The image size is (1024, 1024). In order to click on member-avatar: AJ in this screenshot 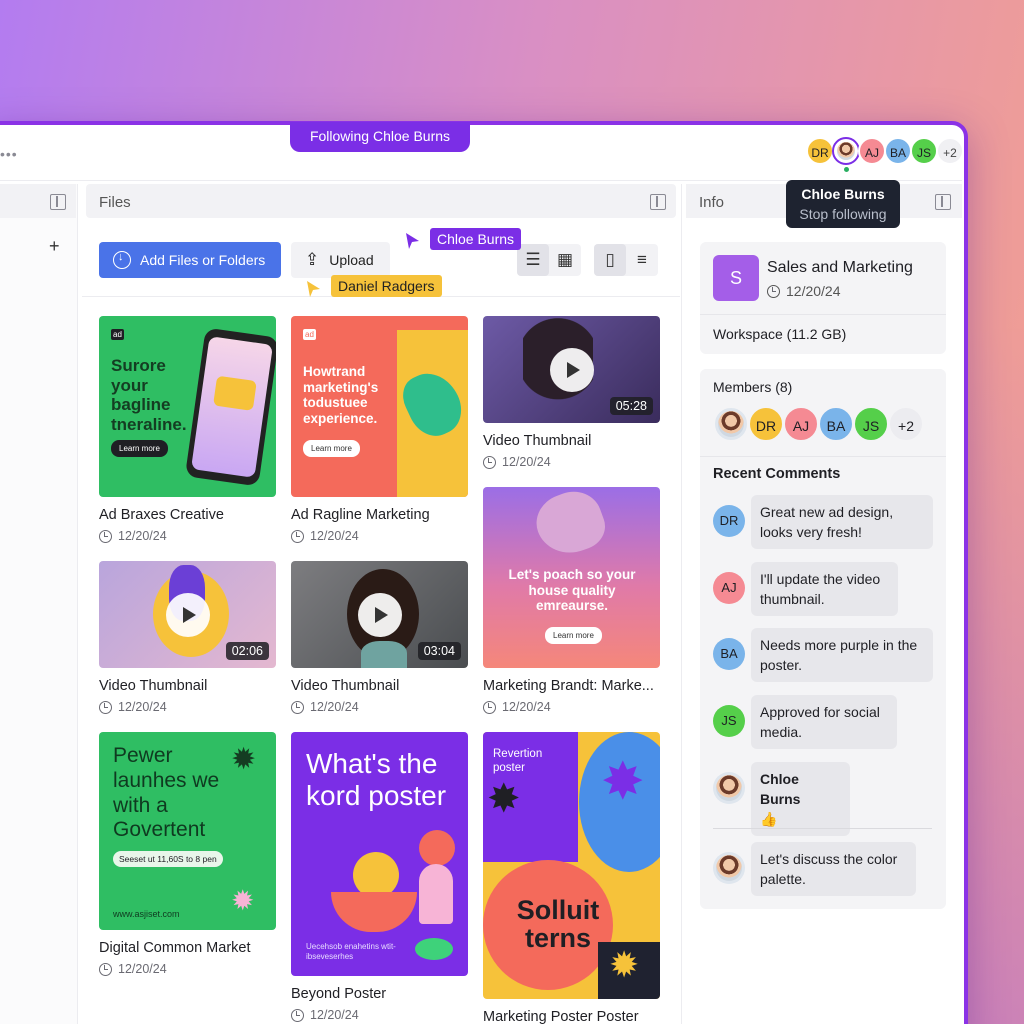, I will do `click(801, 424)`.